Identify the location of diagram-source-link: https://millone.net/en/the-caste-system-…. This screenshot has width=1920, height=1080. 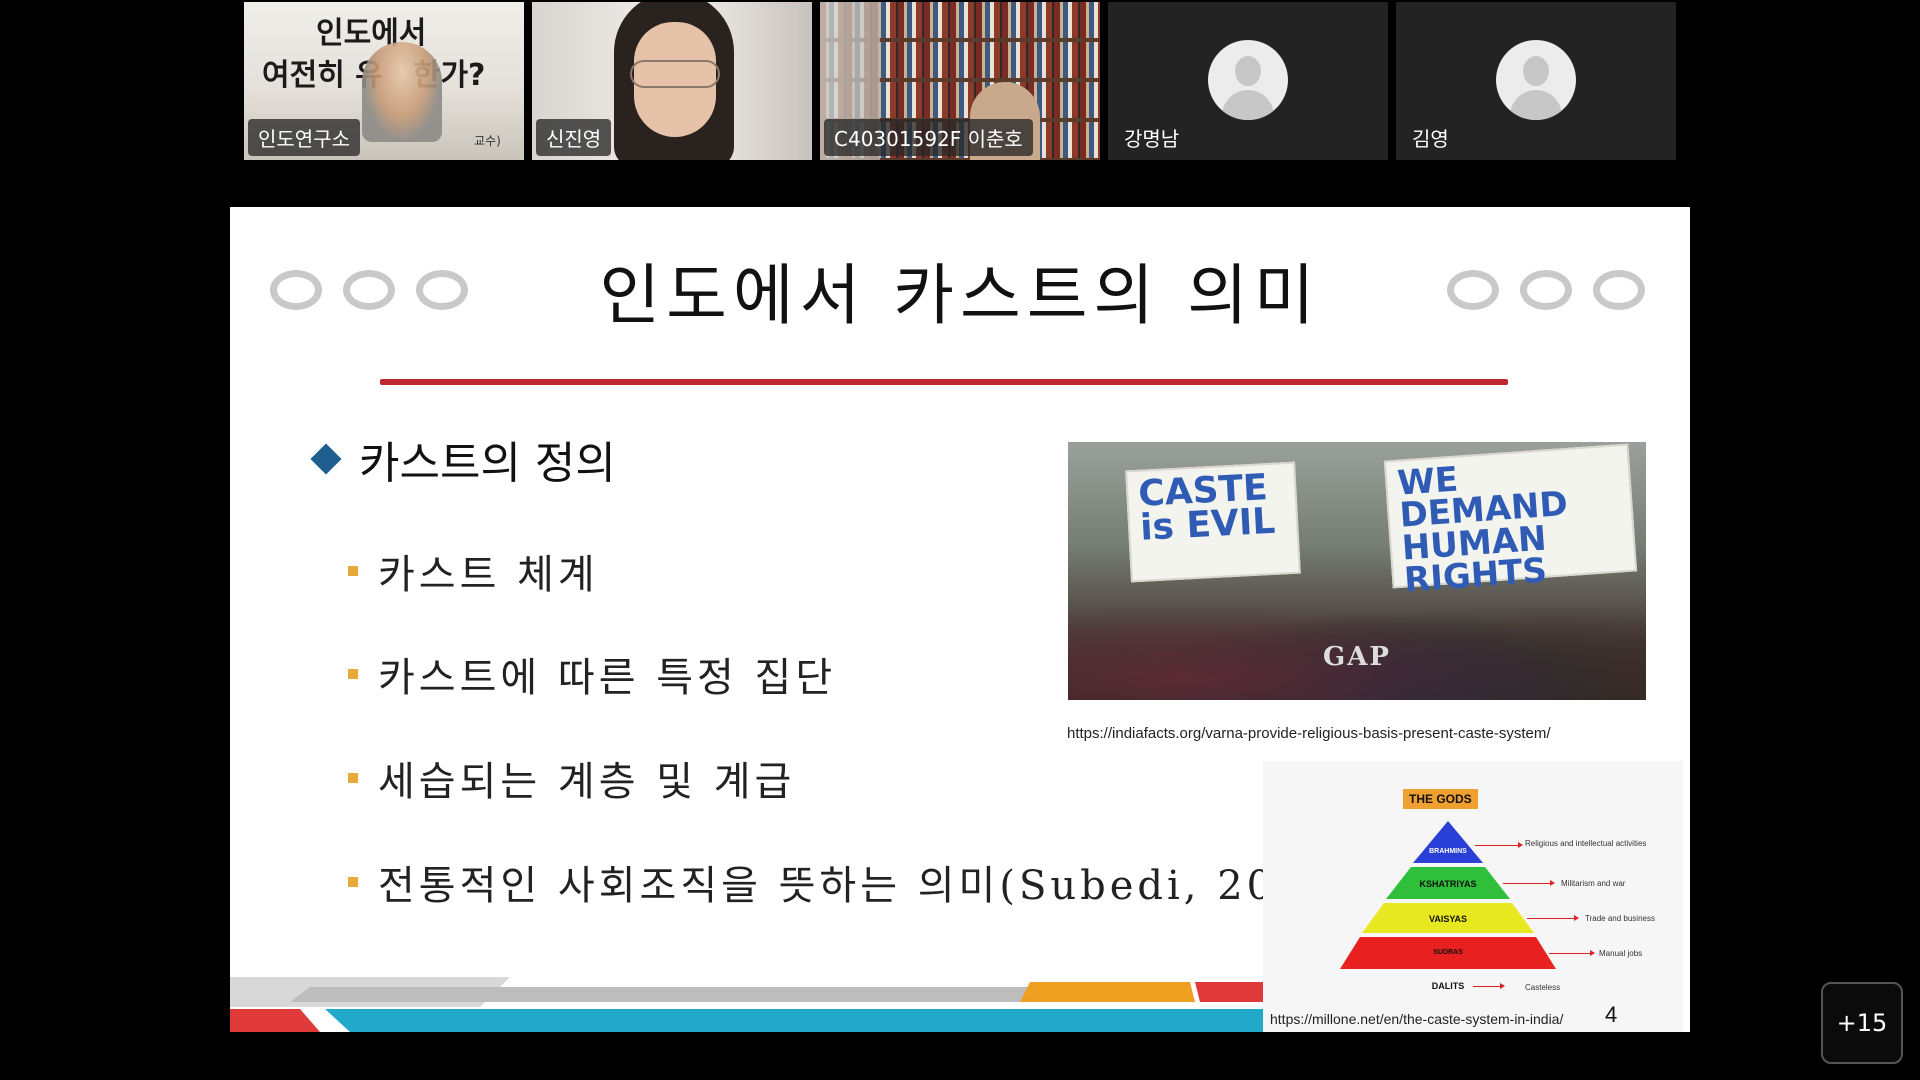
(1416, 1019).